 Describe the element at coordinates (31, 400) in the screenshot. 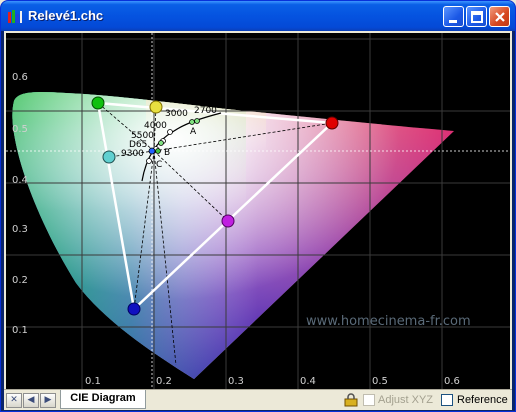

I see `prev-tab-button: ◀` at that location.